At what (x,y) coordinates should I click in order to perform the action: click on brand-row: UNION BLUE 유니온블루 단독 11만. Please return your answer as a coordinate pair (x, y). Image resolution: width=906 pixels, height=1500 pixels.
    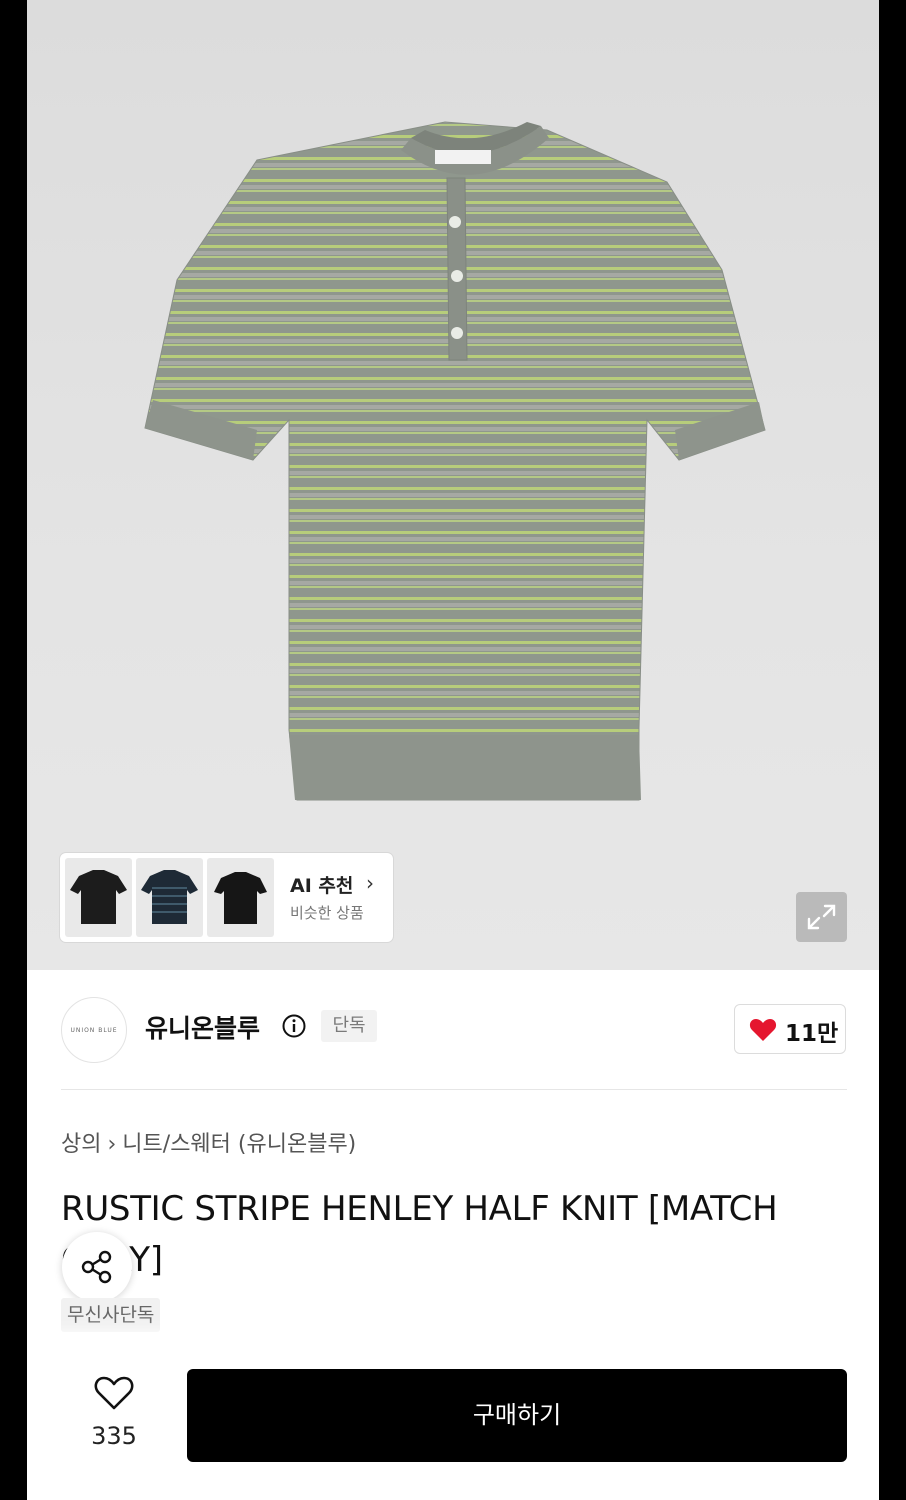
    Looking at the image, I should click on (453, 1030).